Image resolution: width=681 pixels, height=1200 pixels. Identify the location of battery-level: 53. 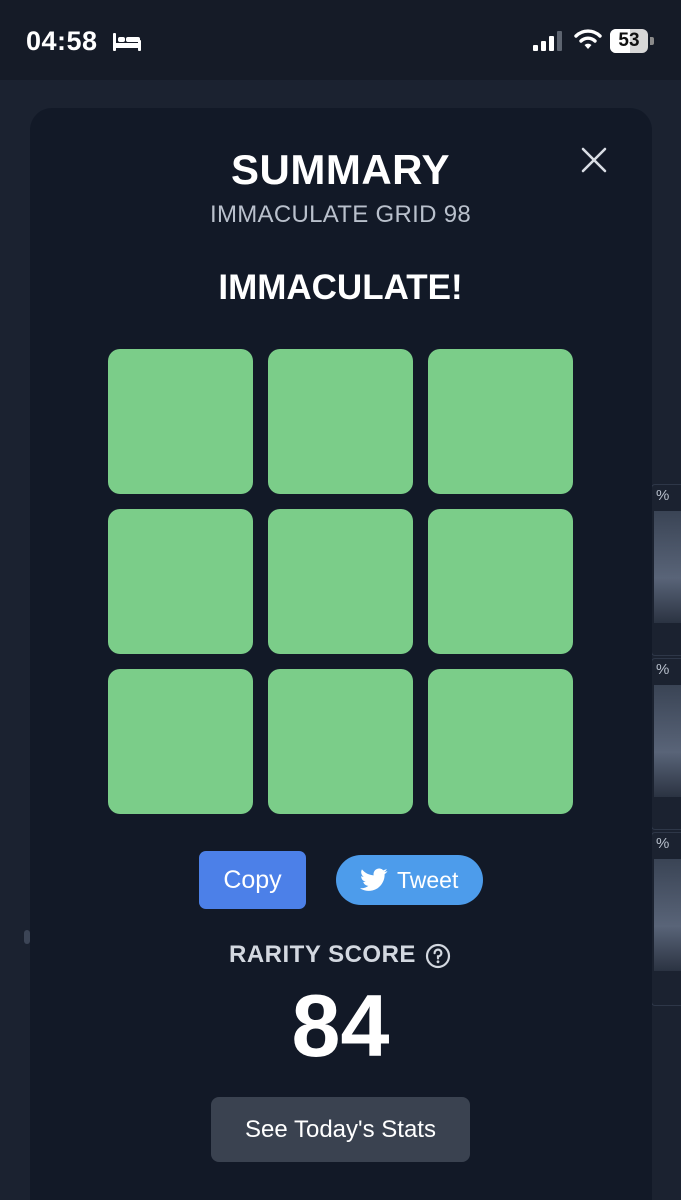
(629, 40).